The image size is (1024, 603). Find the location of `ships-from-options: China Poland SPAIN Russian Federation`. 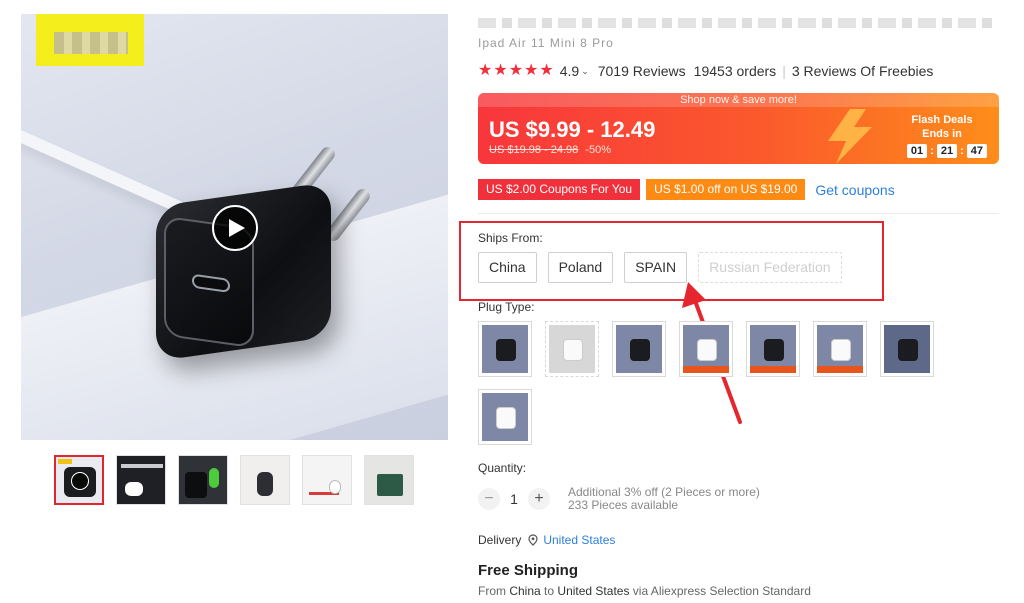

ships-from-options: China Poland SPAIN Russian Federation is located at coordinates (660, 267).